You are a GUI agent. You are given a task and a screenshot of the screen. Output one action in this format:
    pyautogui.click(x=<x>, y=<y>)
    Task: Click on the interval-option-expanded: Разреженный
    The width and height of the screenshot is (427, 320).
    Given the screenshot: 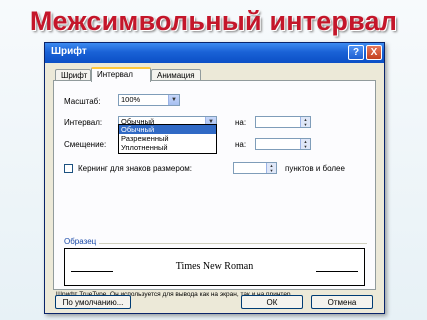 What is the action you would take?
    pyautogui.click(x=167, y=138)
    